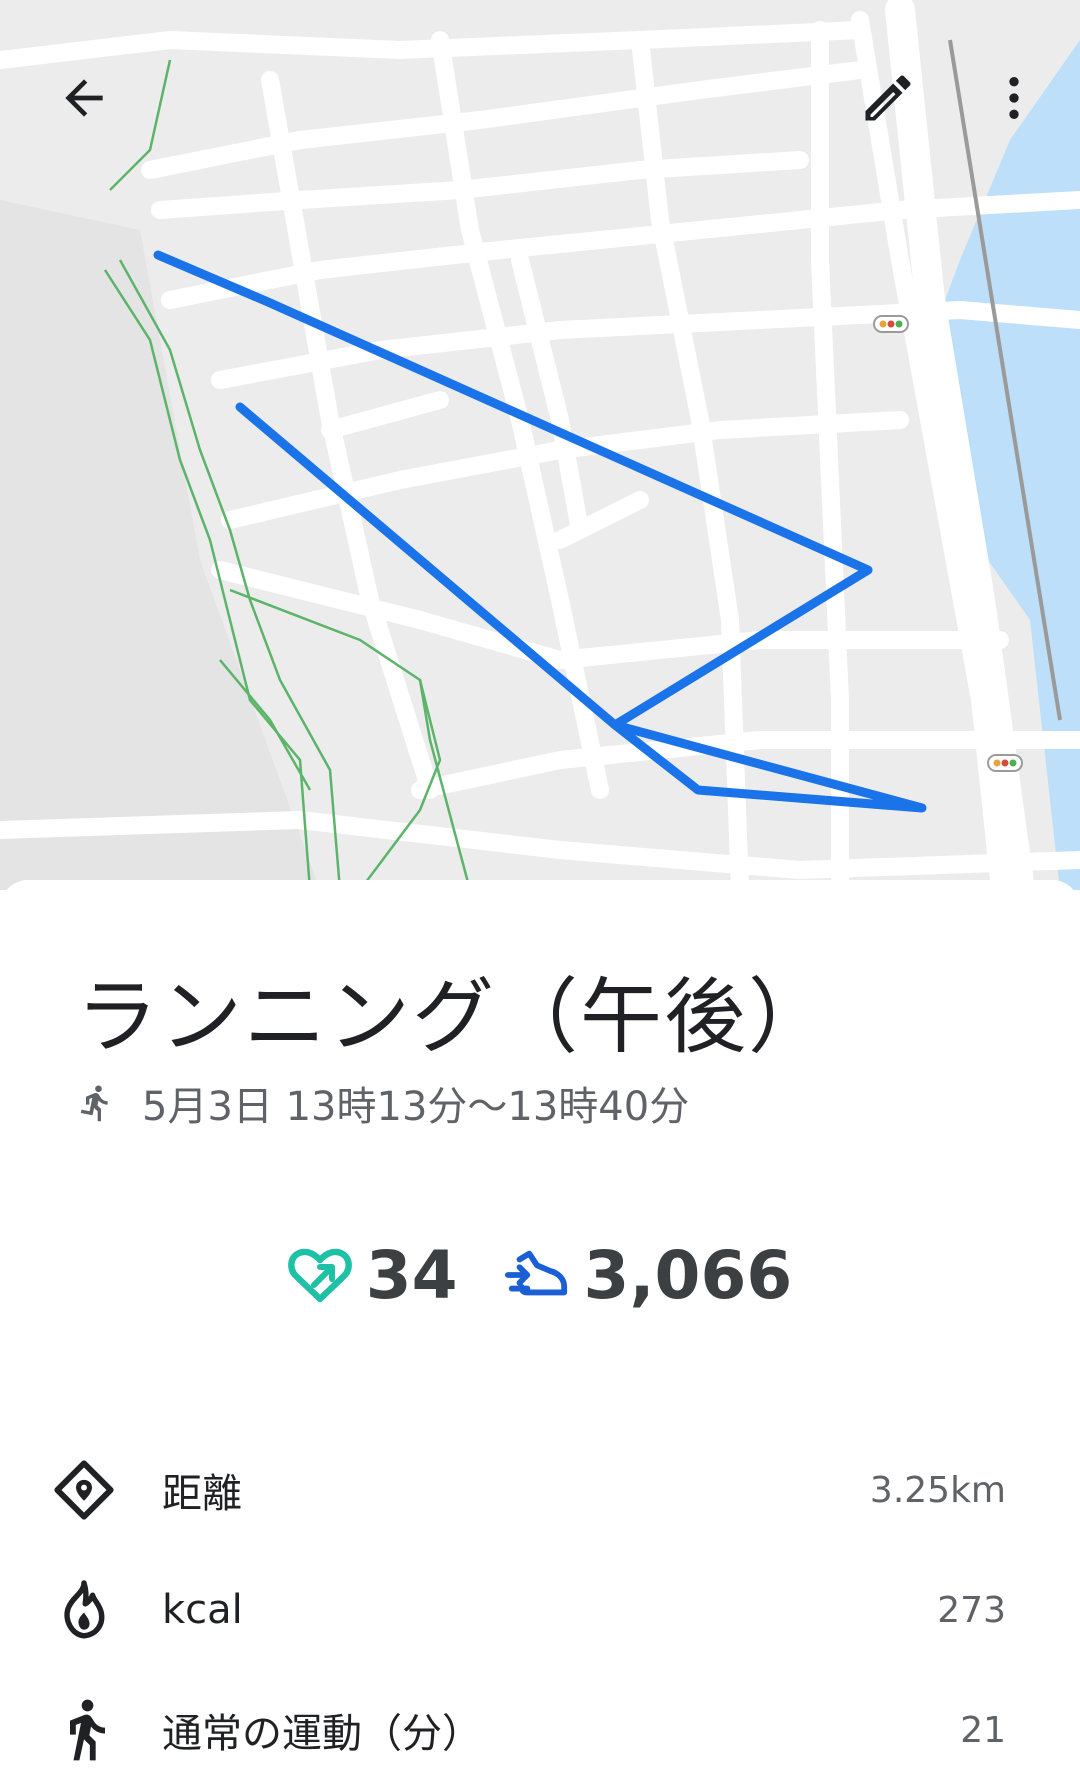 The width and height of the screenshot is (1080, 1780). I want to click on heart-points-stat: 34, so click(372, 1275).